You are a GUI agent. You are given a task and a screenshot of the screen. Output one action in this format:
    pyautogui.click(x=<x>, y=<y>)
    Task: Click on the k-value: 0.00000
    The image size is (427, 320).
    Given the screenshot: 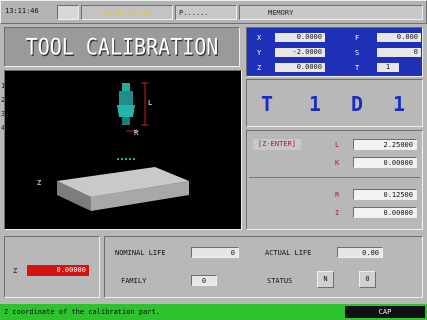 What is the action you would take?
    pyautogui.click(x=385, y=162)
    